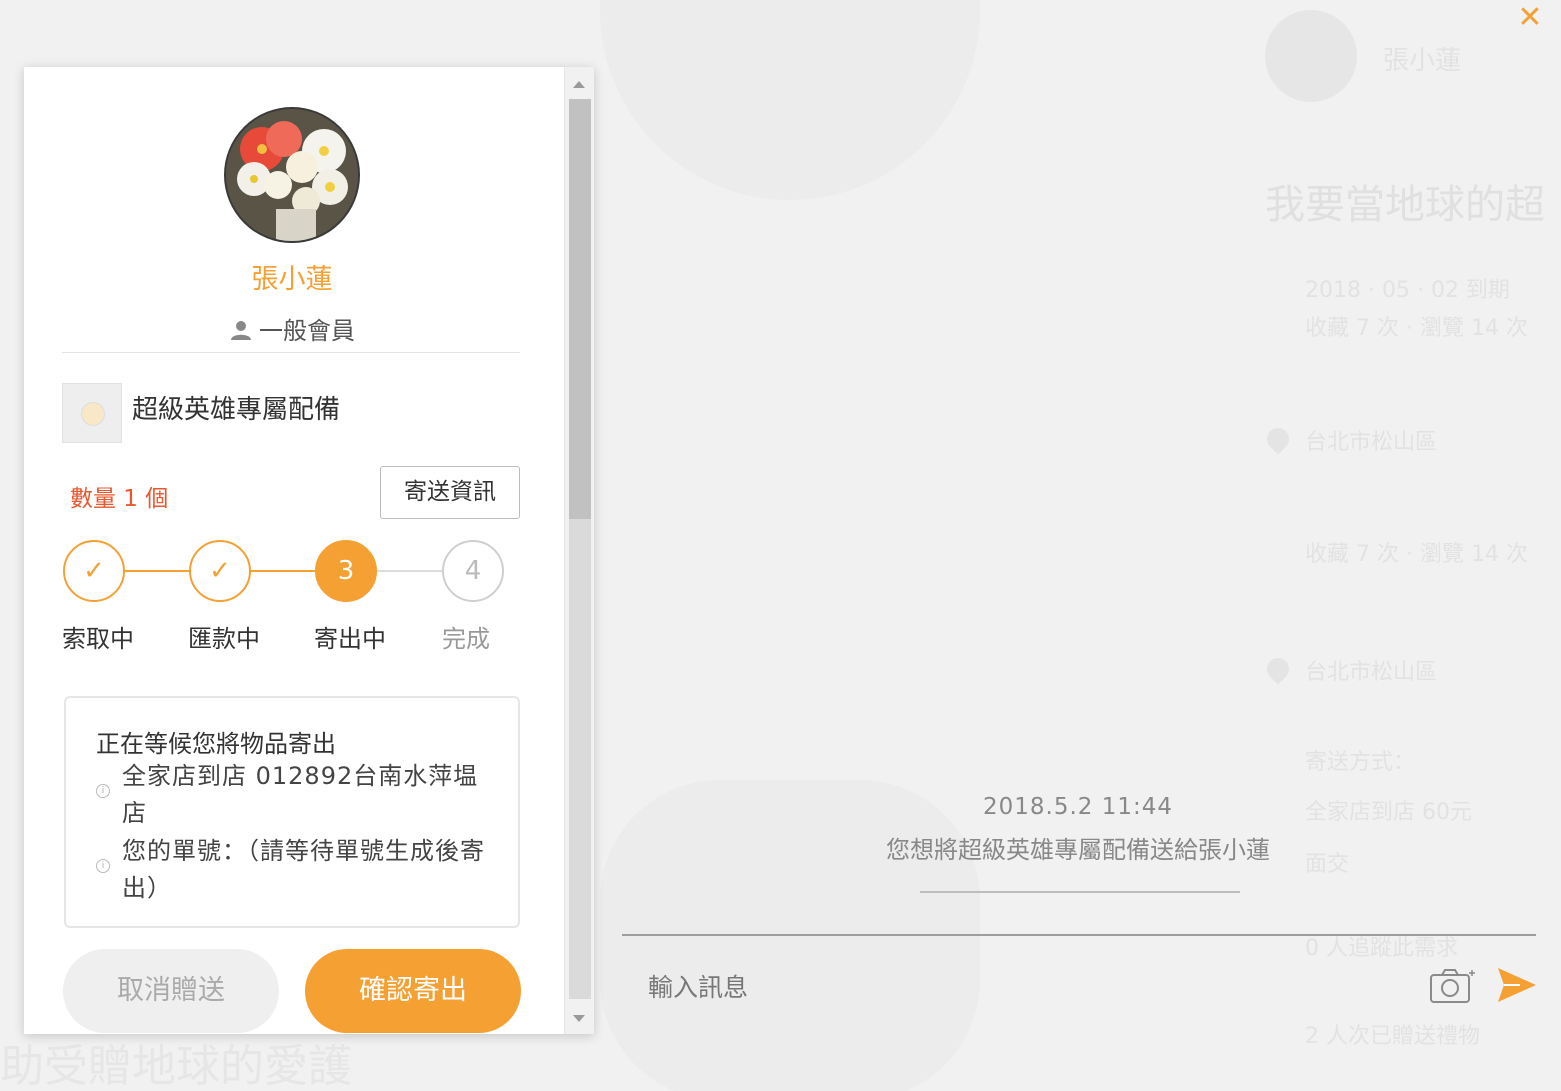  What do you see at coordinates (220, 571) in the screenshot?
I see `step-2-indicator: ✓` at bounding box center [220, 571].